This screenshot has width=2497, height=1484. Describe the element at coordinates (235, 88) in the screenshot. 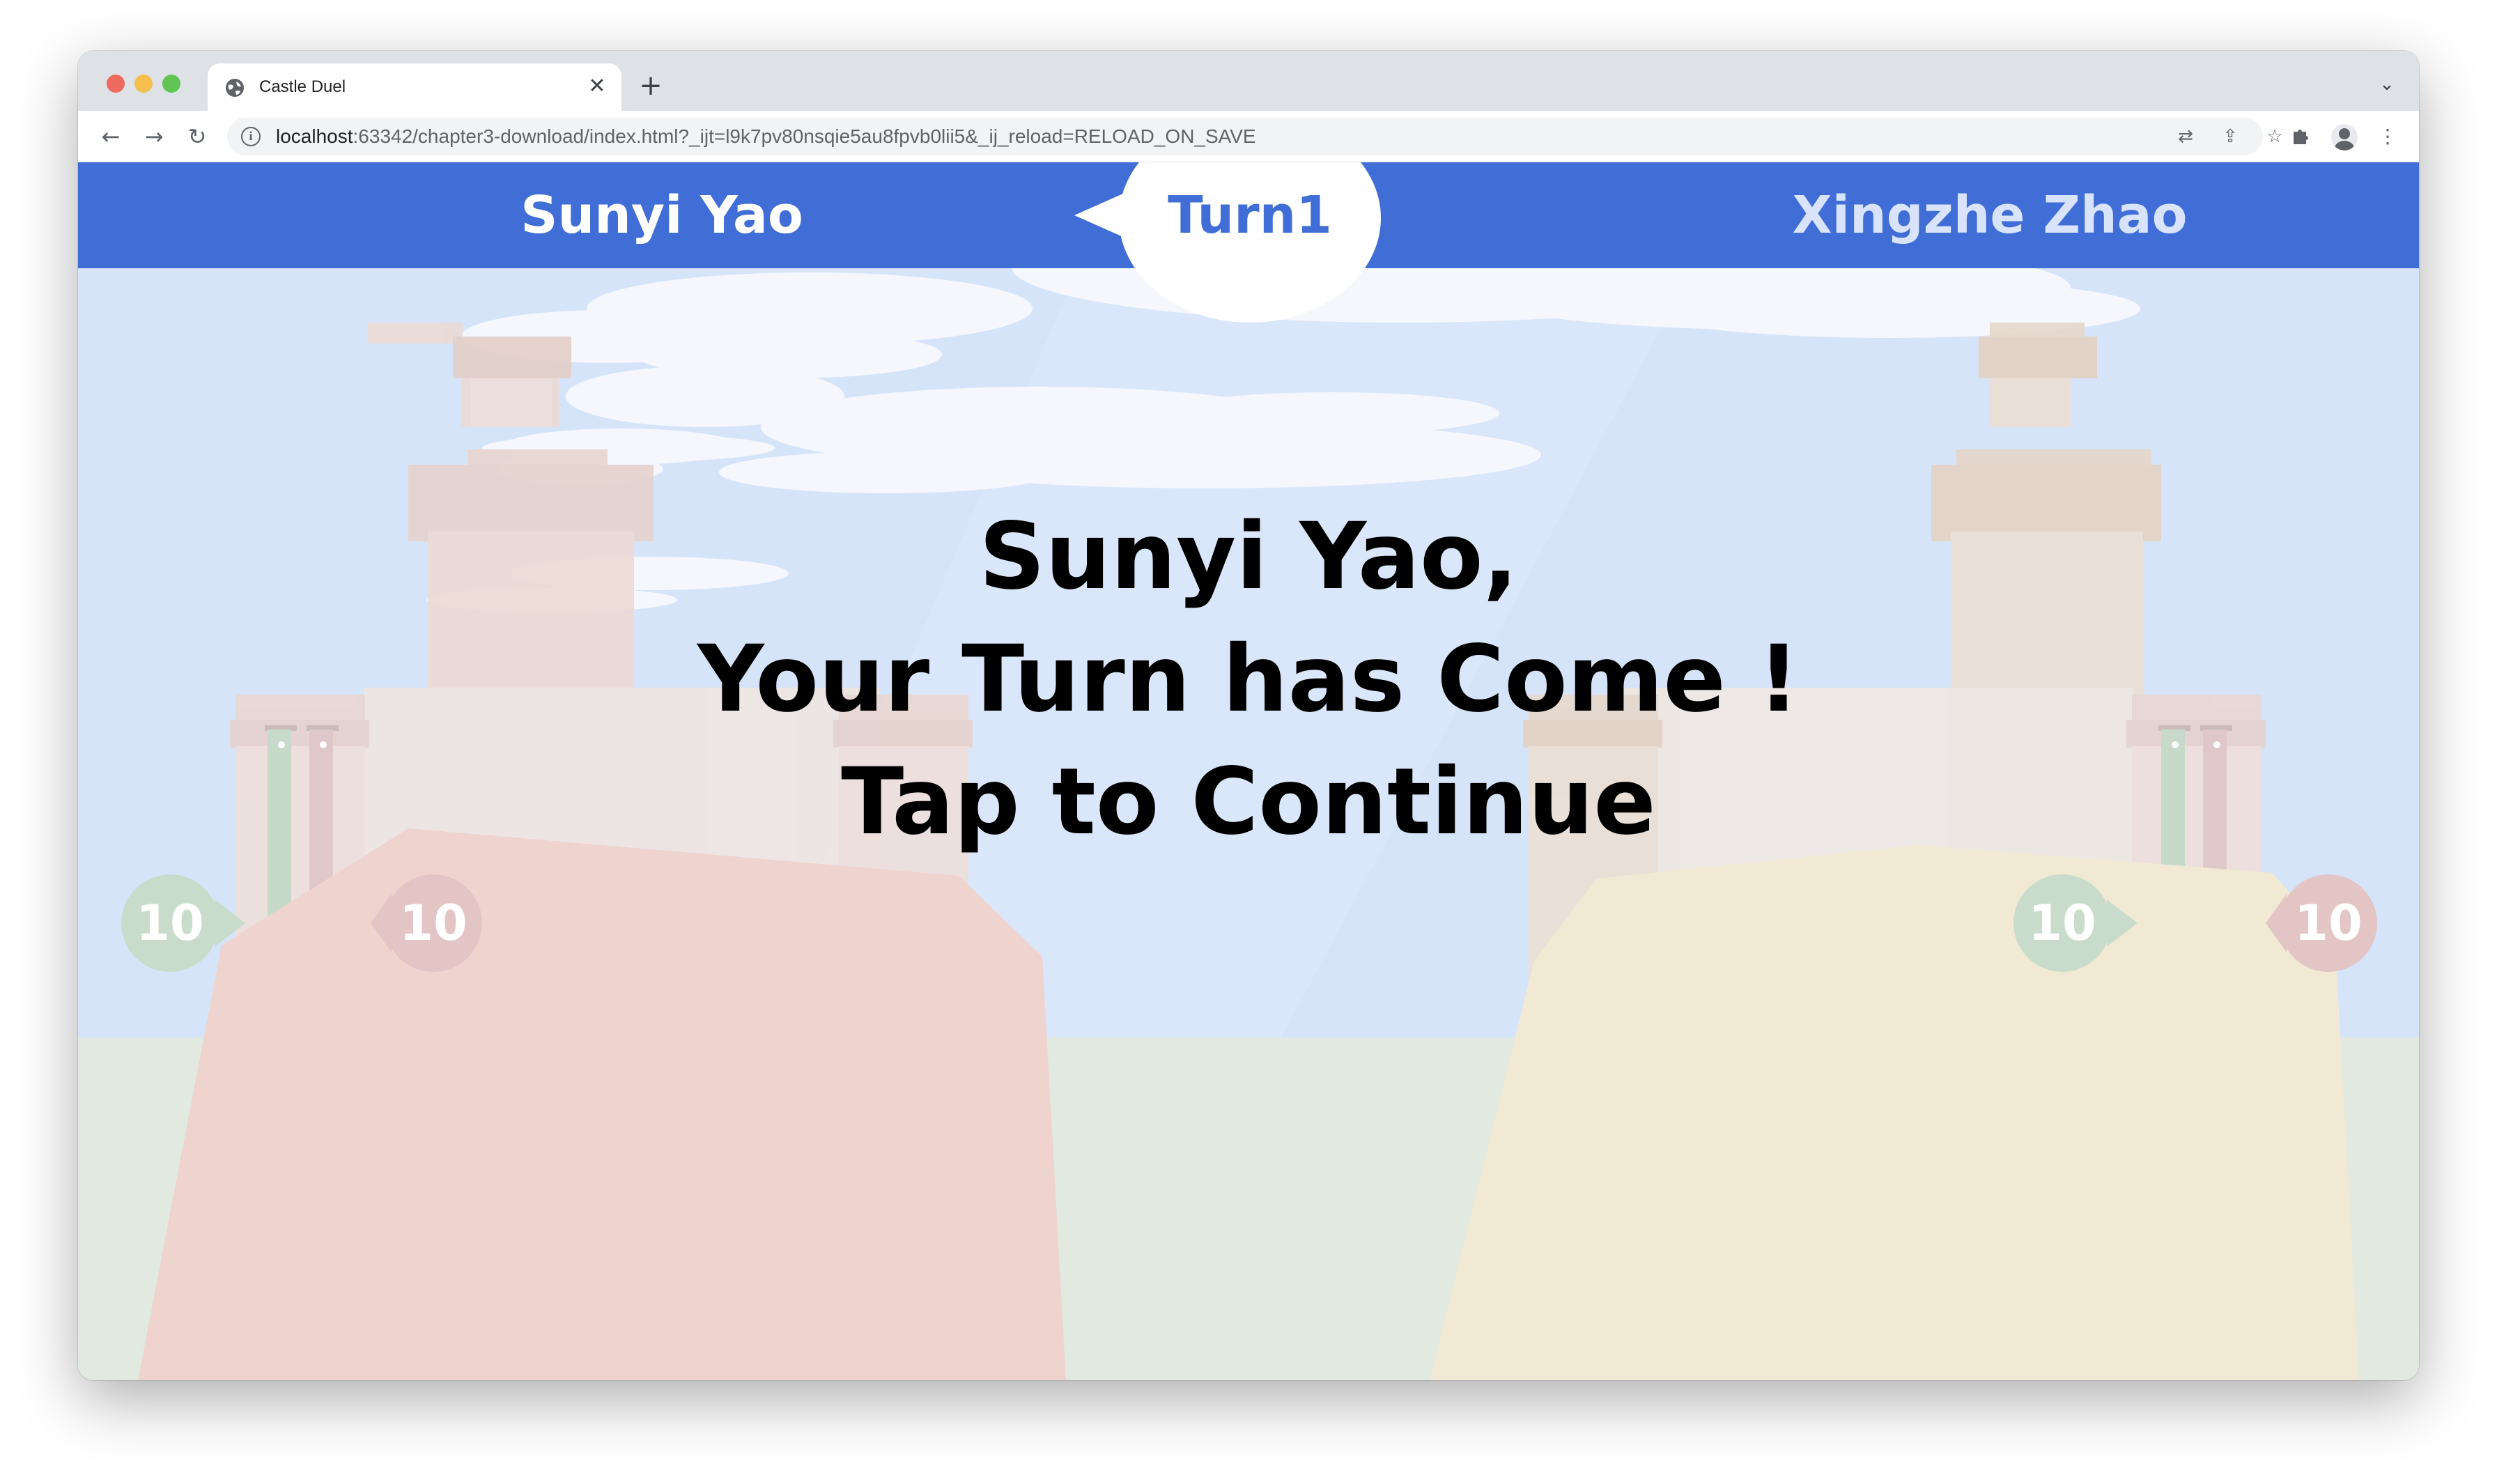

I see `globe-icon` at that location.